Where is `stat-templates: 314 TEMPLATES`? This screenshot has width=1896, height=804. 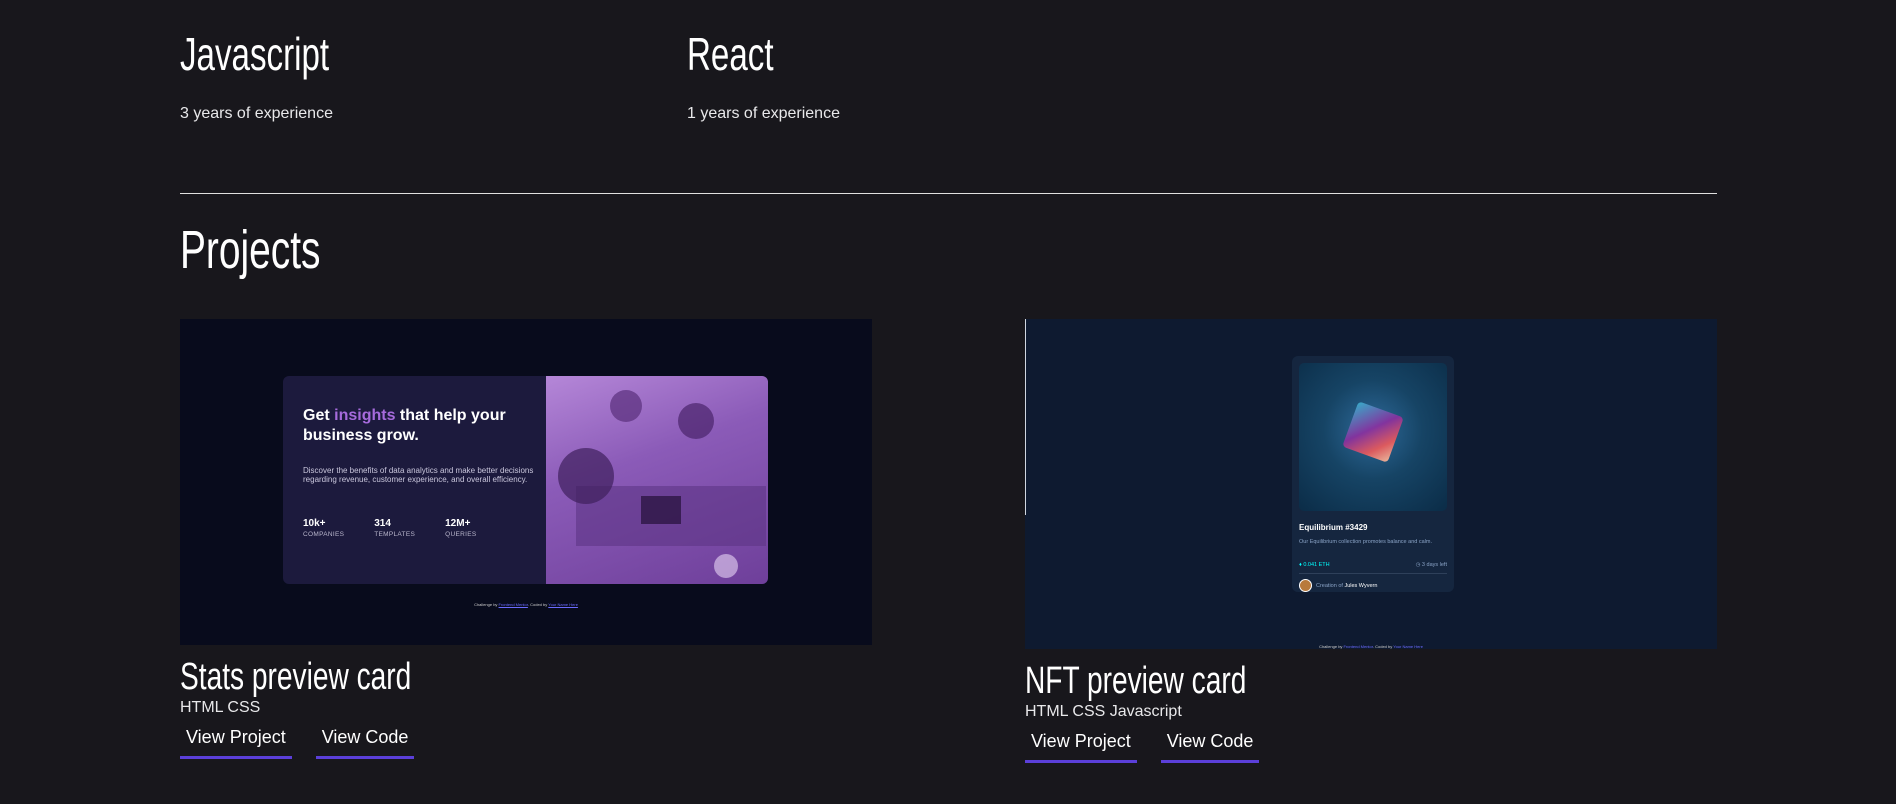 stat-templates: 314 TEMPLATES is located at coordinates (395, 528).